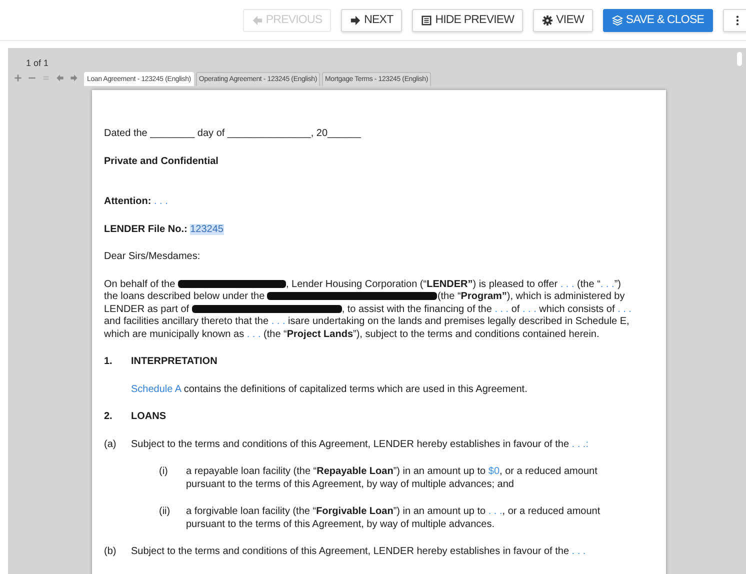  I want to click on list-item-text: a forgivable loan facility (the “Forgivable Loan”) in an amount up to . . ., or a reduced amount pursuant to the terms of this Agreement, by way of multiple advances., so click(394, 518).